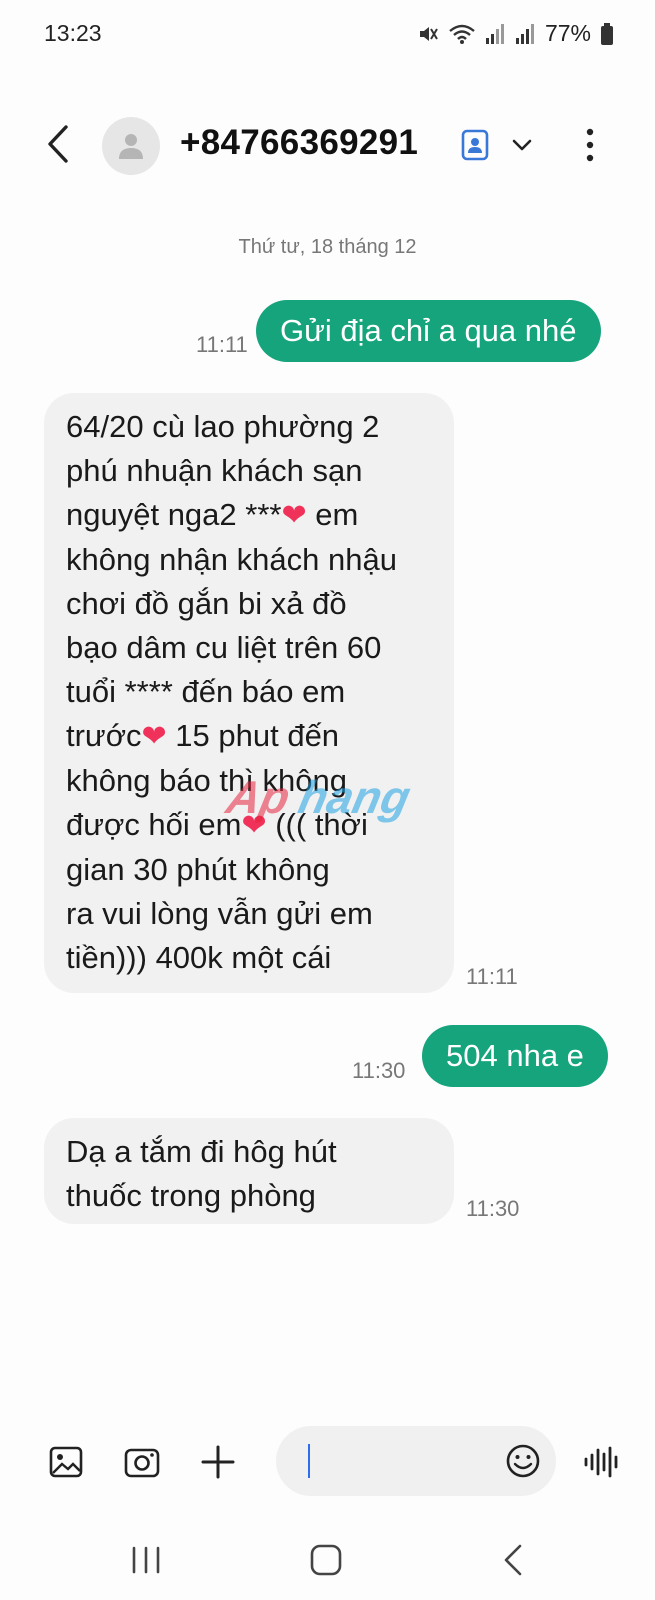 Image resolution: width=655 pixels, height=1600 pixels. I want to click on message-line: thuốc trong phòng, so click(191, 1195).